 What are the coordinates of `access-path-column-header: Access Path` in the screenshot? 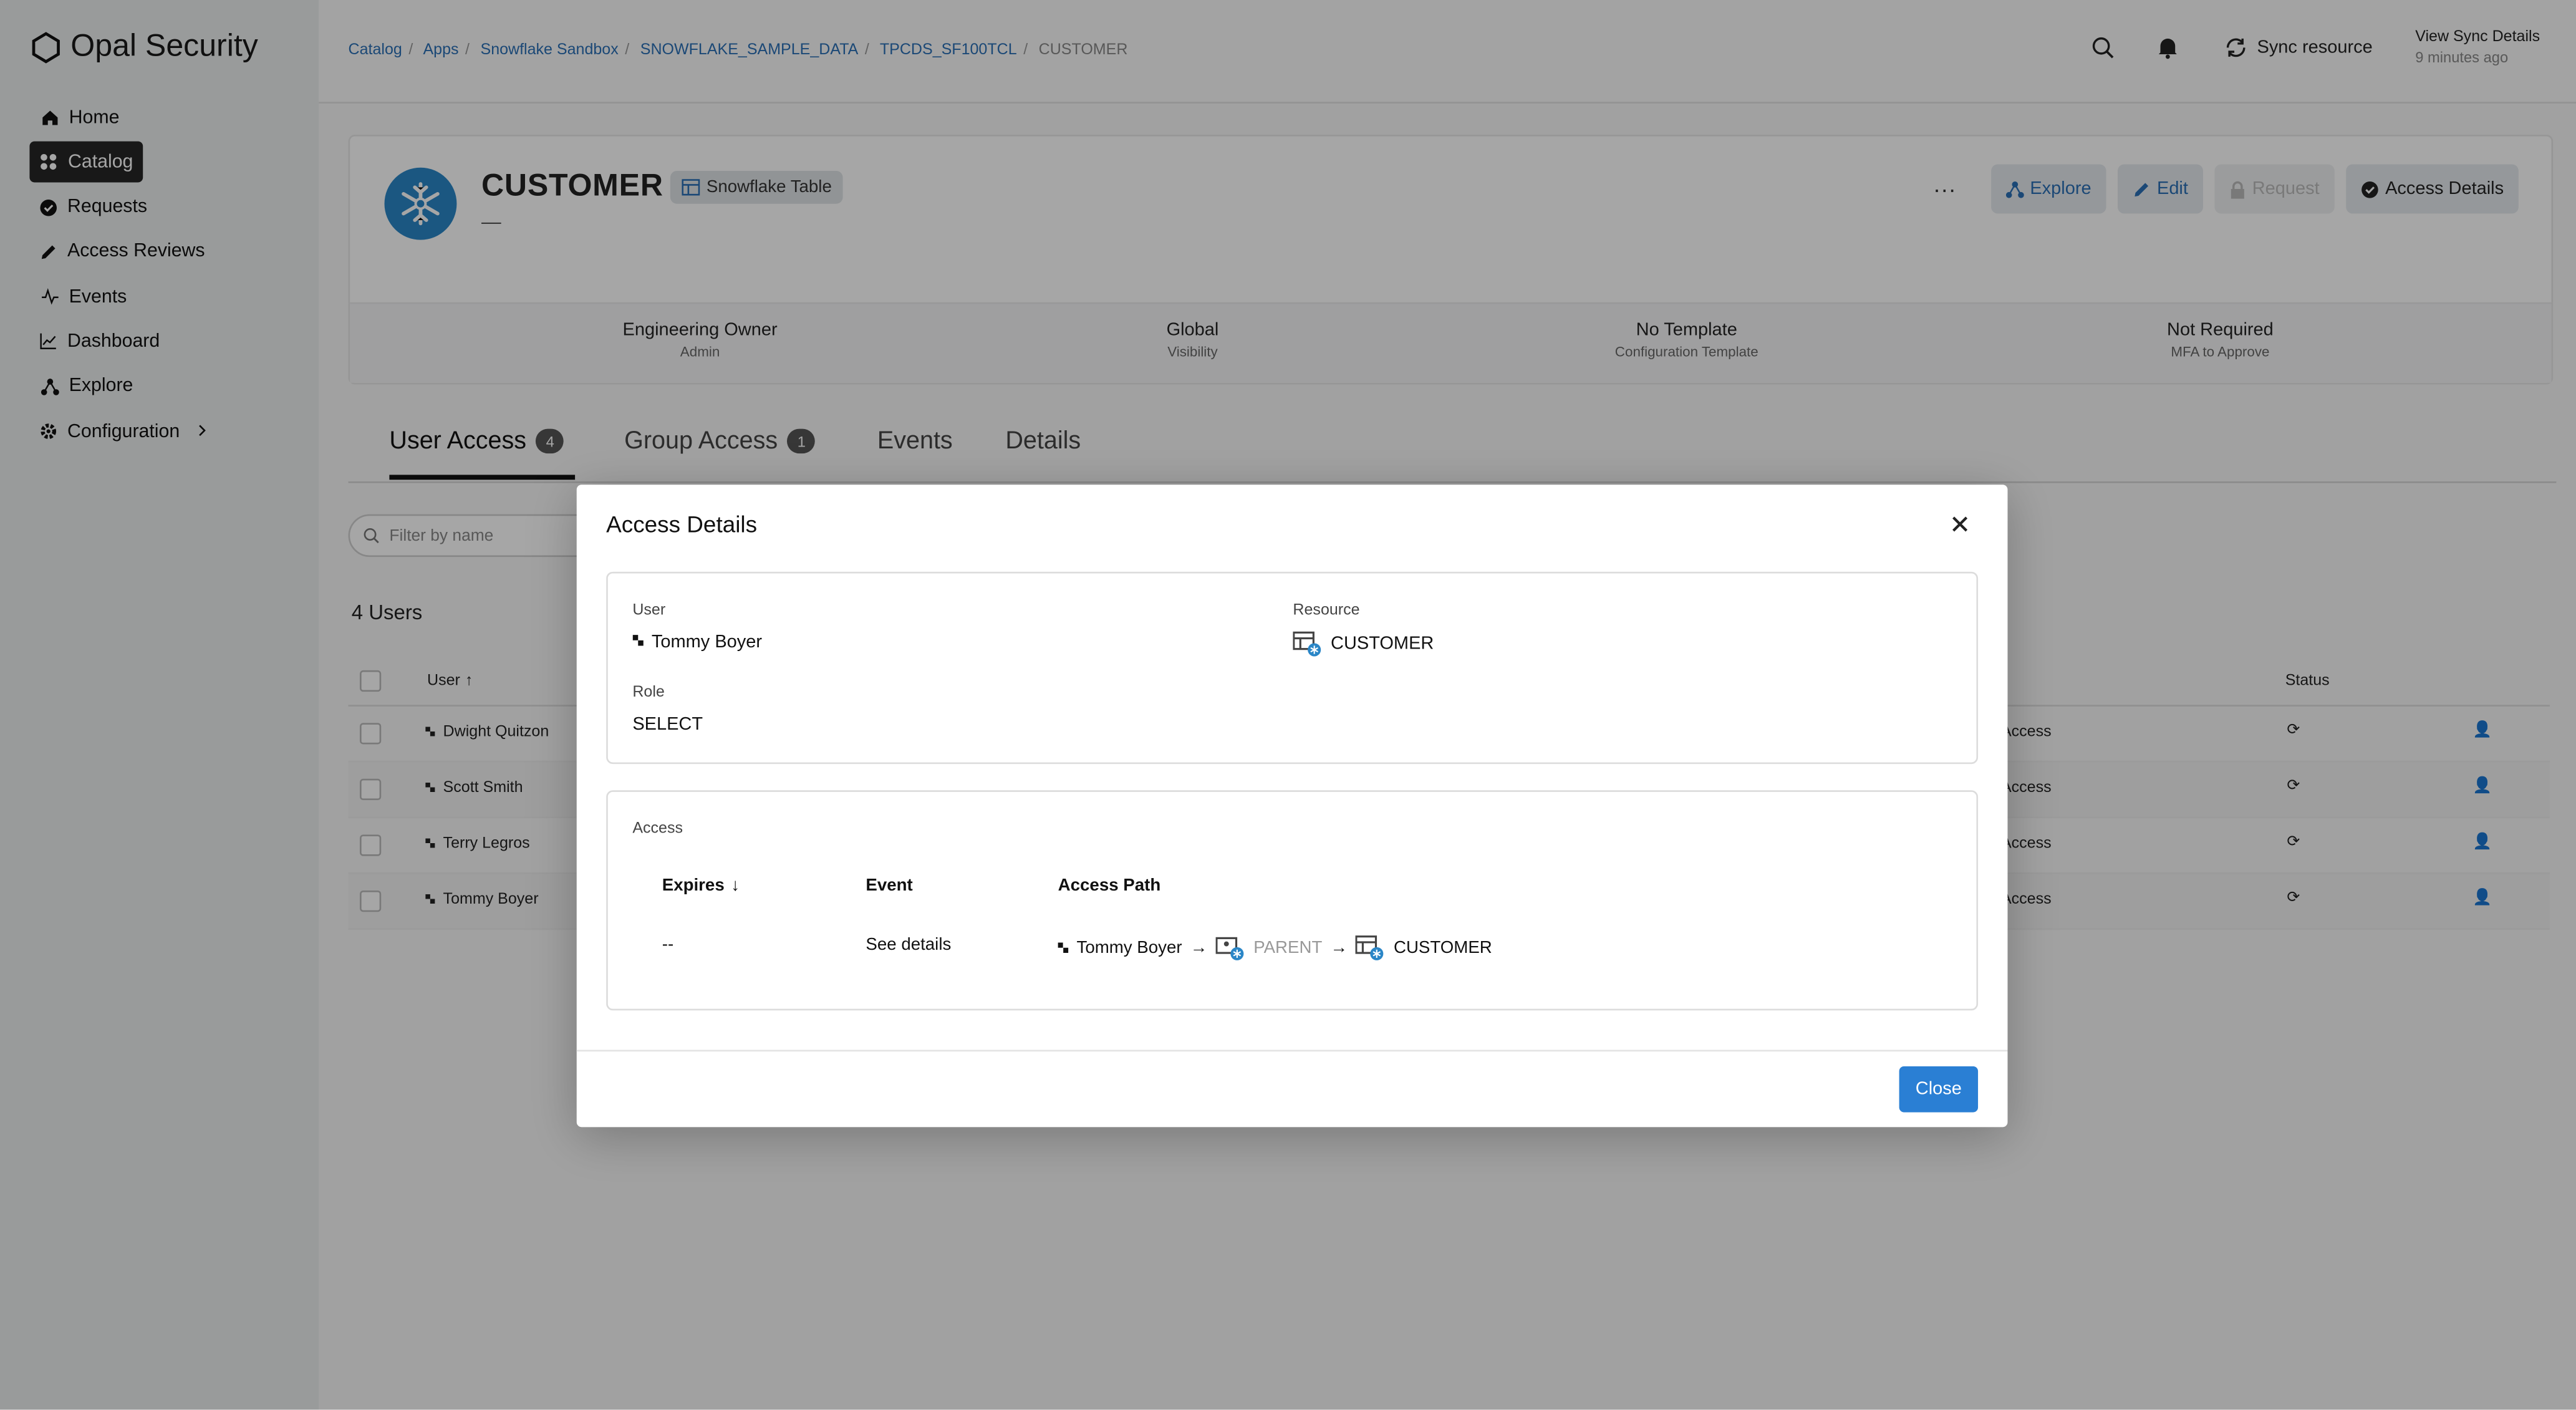 It's located at (1109, 886).